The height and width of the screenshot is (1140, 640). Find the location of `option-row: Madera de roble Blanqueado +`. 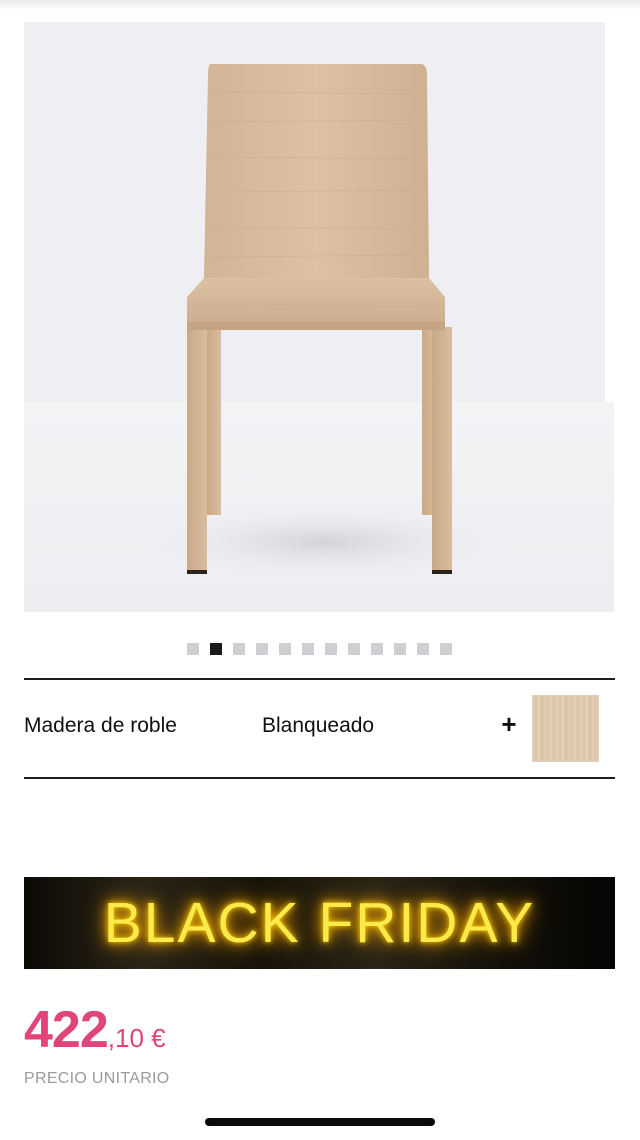

option-row: Madera de roble Blanqueado + is located at coordinates (319, 728).